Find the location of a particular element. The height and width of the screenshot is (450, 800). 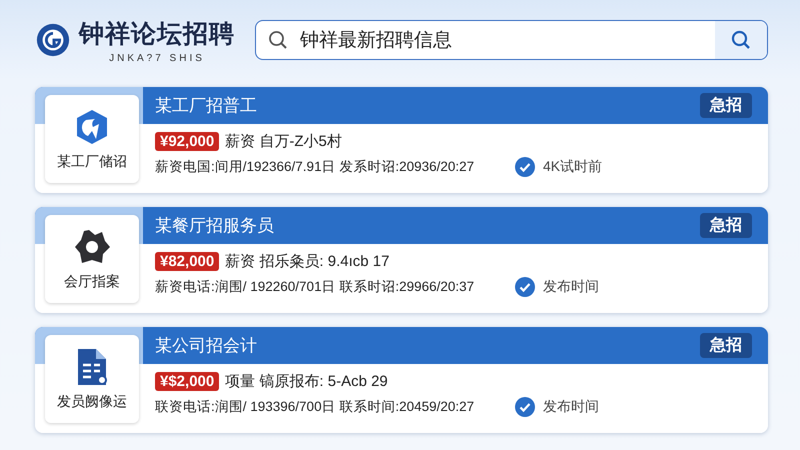

salary-tag: ¥82,000 is located at coordinates (187, 261).